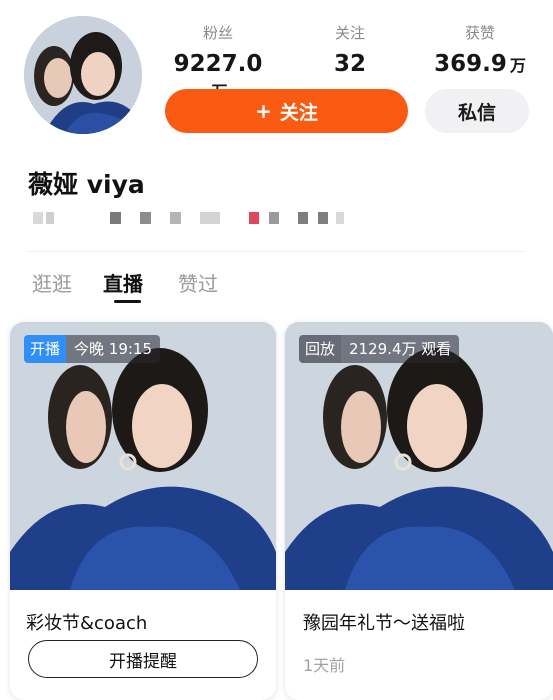  Describe the element at coordinates (349, 33) in the screenshot. I see `following-label: 关注` at that location.